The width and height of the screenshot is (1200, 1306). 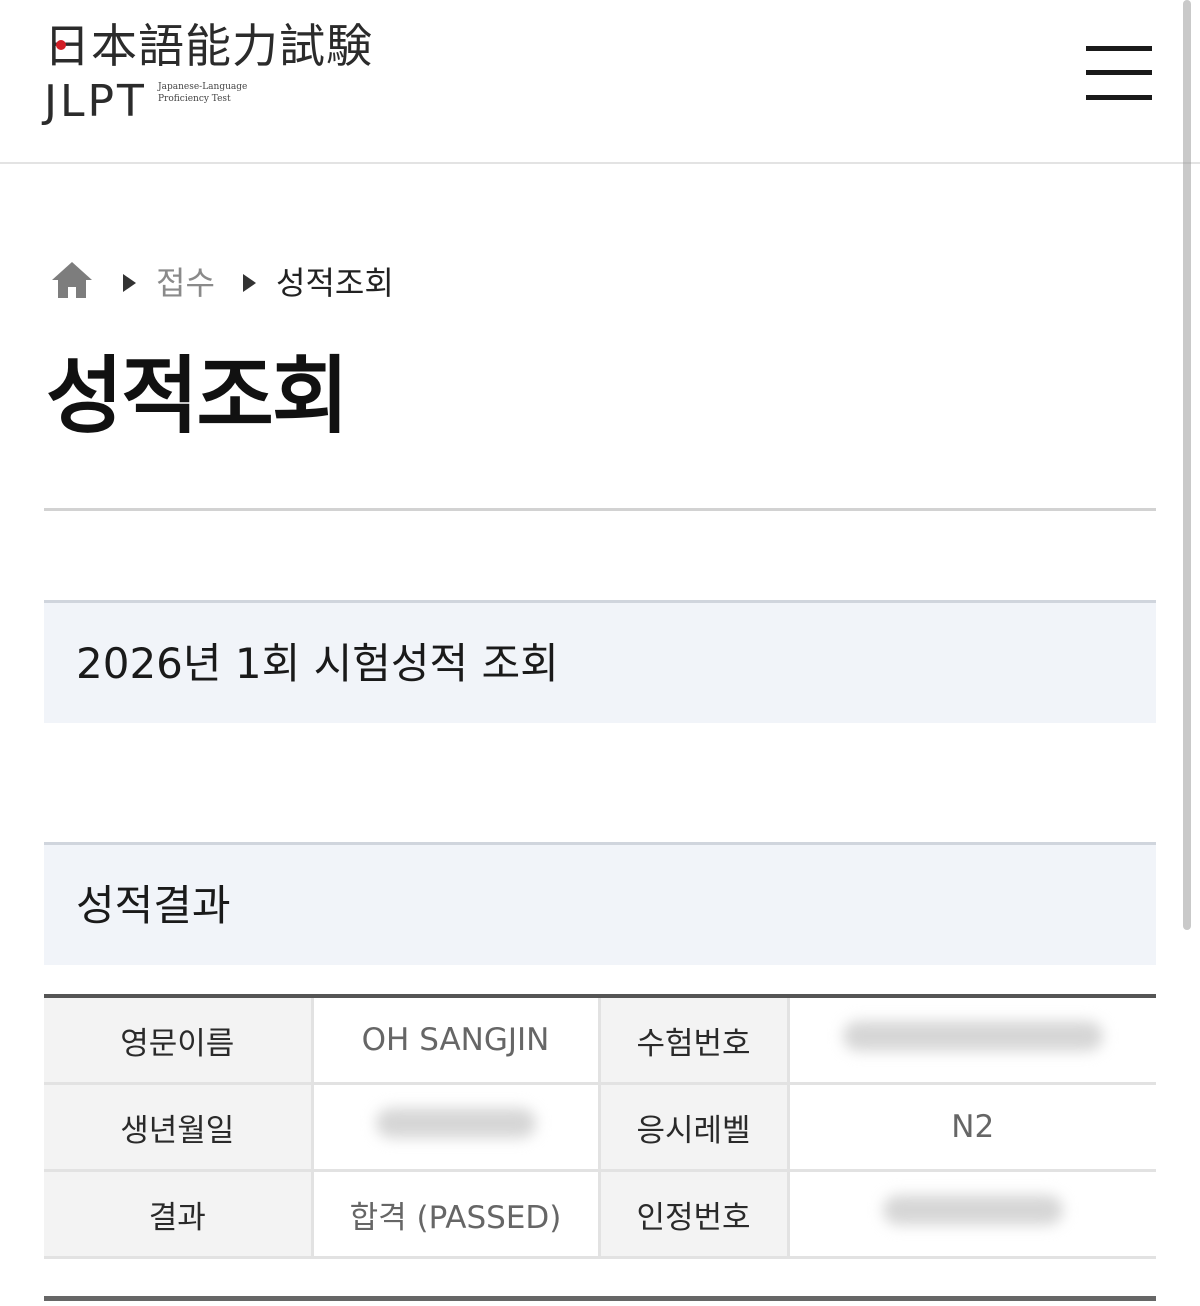 I want to click on hamburger-menu-icon, so click(x=1120, y=75).